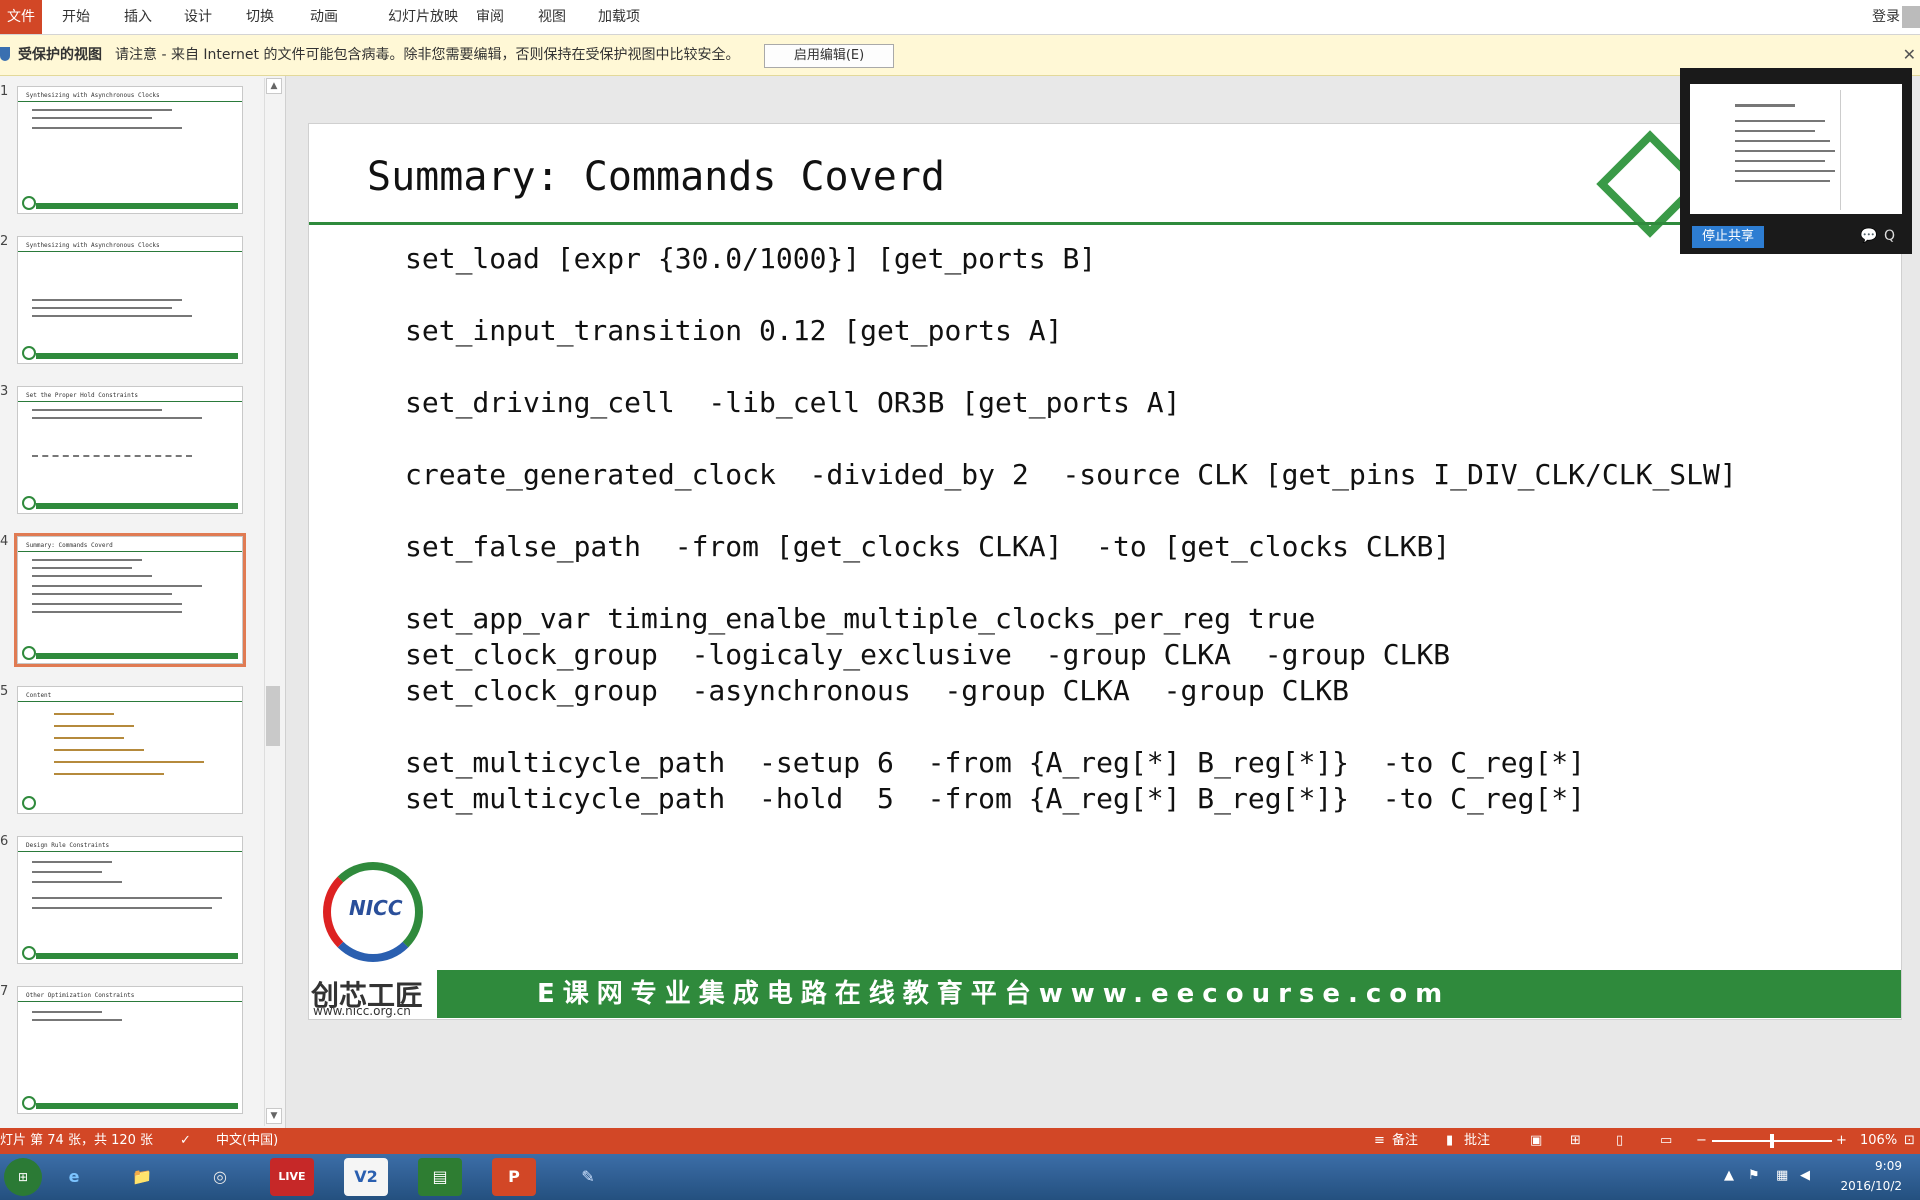  I want to click on command-line: set_input_transition 0.12 [get_ports A], so click(733, 330).